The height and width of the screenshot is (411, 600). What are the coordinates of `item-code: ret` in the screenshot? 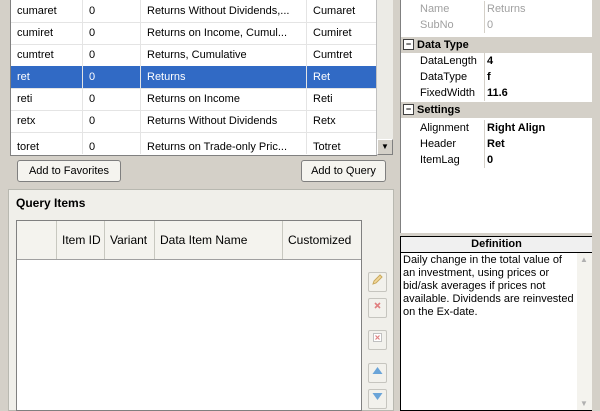 It's located at (47, 77).